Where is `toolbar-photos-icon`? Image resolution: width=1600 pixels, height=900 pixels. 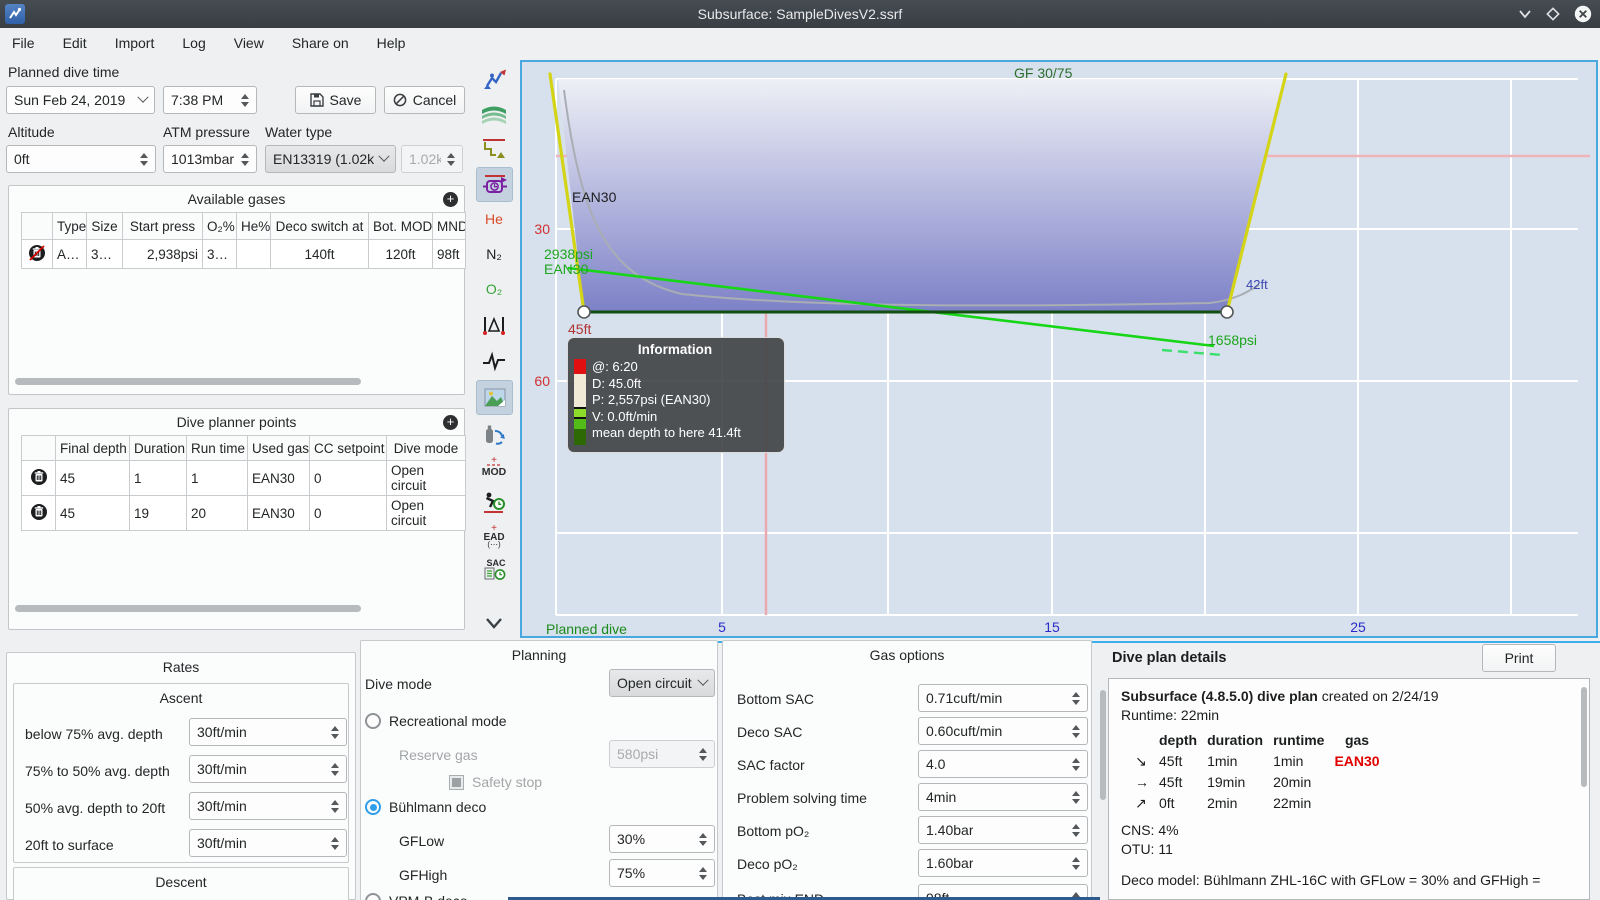
toolbar-photos-icon is located at coordinates (494, 397).